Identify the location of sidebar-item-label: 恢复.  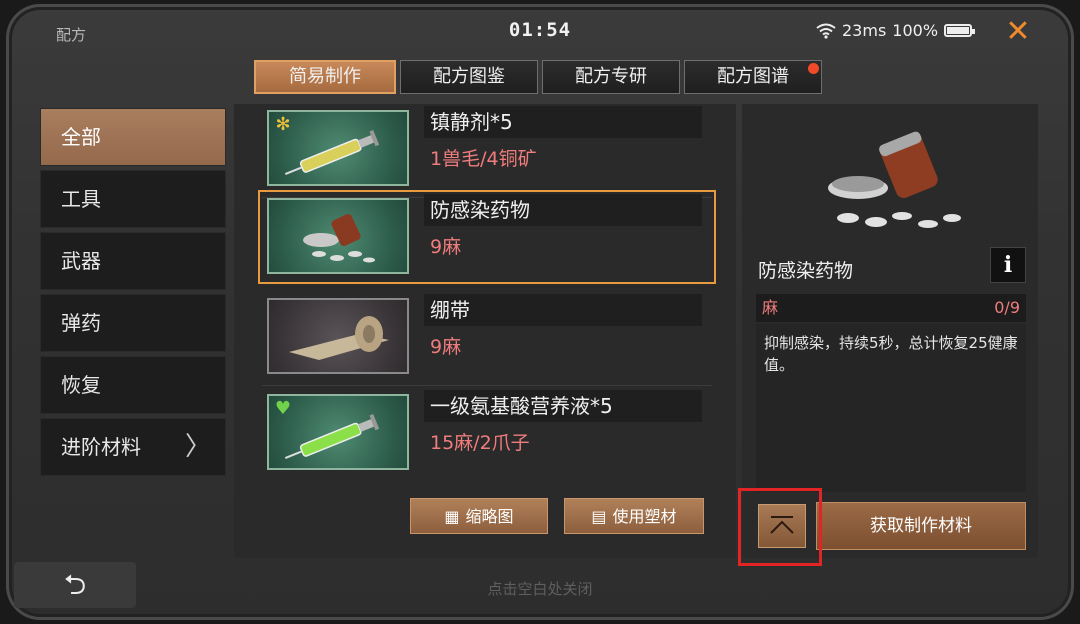
(81, 385).